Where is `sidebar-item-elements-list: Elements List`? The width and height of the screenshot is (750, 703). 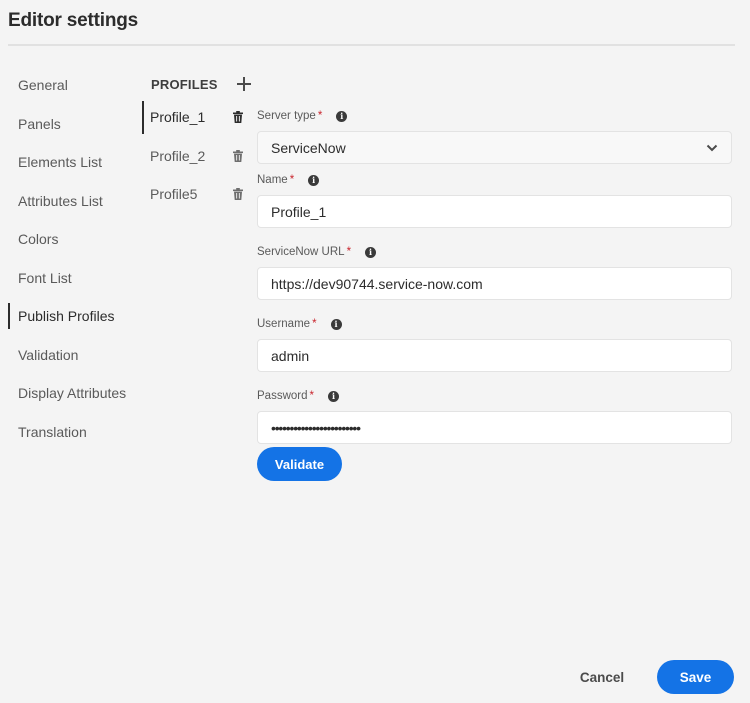 sidebar-item-elements-list: Elements List is located at coordinates (73, 162).